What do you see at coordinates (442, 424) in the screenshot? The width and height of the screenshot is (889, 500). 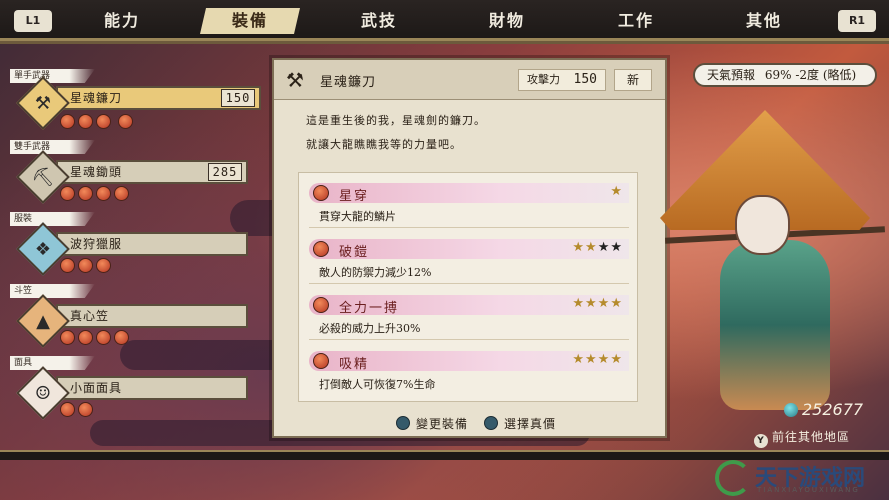 I see `hint-label: 變更裝備` at bounding box center [442, 424].